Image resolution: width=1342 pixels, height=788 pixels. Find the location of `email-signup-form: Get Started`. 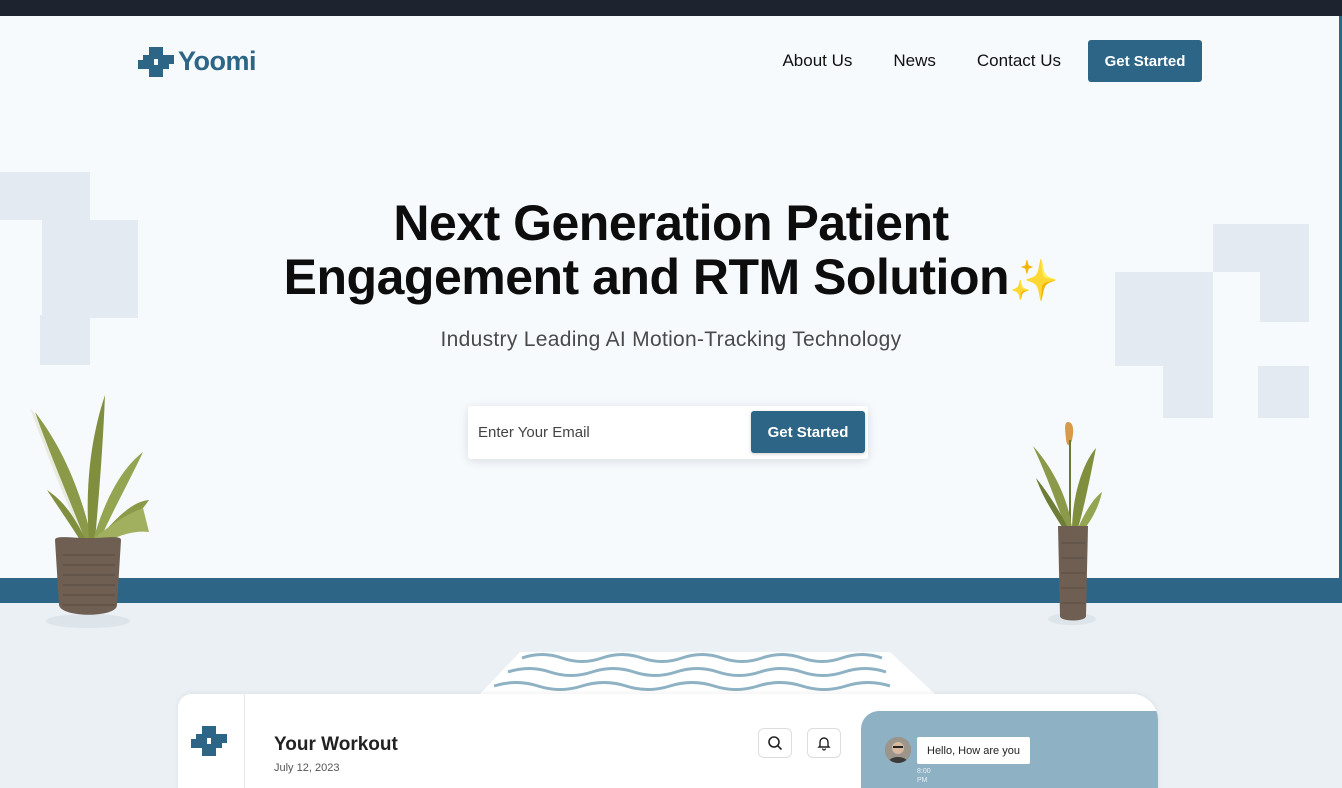

email-signup-form: Get Started is located at coordinates (668, 432).